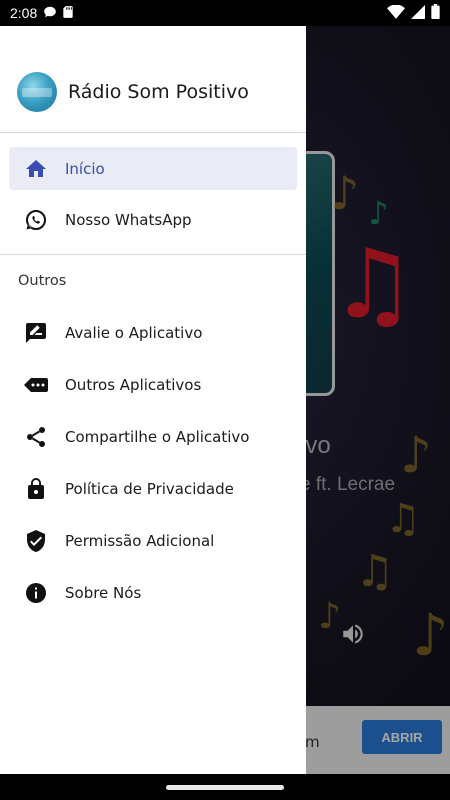 This screenshot has width=450, height=800. What do you see at coordinates (36, 541) in the screenshot?
I see `verified-shield-icon` at bounding box center [36, 541].